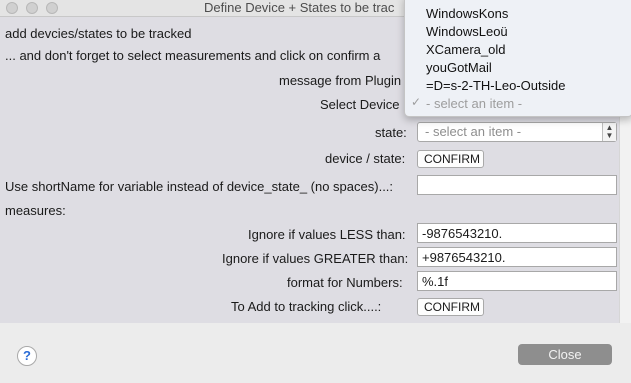  I want to click on device-state-label: device / state:, so click(365, 158).